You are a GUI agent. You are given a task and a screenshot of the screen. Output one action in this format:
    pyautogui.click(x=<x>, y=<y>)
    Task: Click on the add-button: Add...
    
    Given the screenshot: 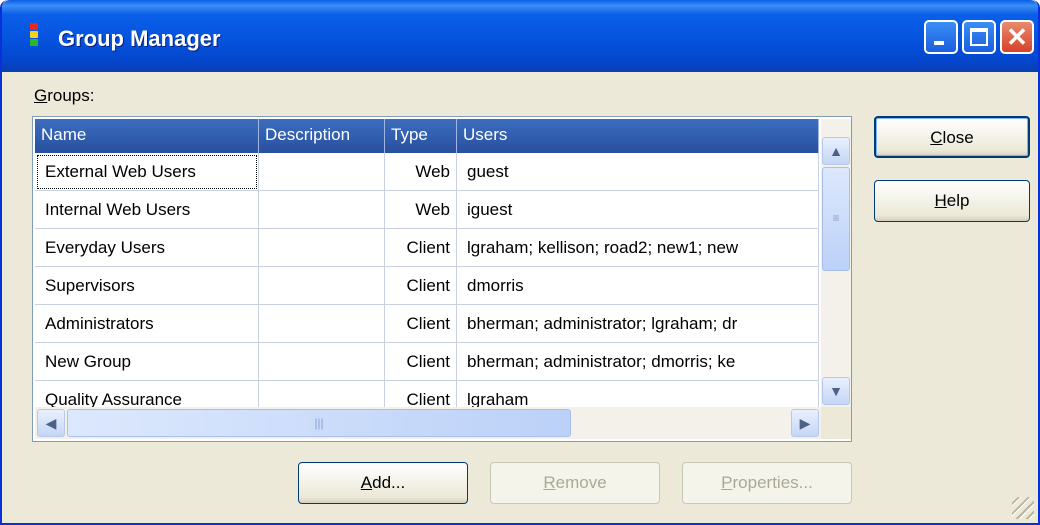 What is the action you would take?
    pyautogui.click(x=383, y=483)
    